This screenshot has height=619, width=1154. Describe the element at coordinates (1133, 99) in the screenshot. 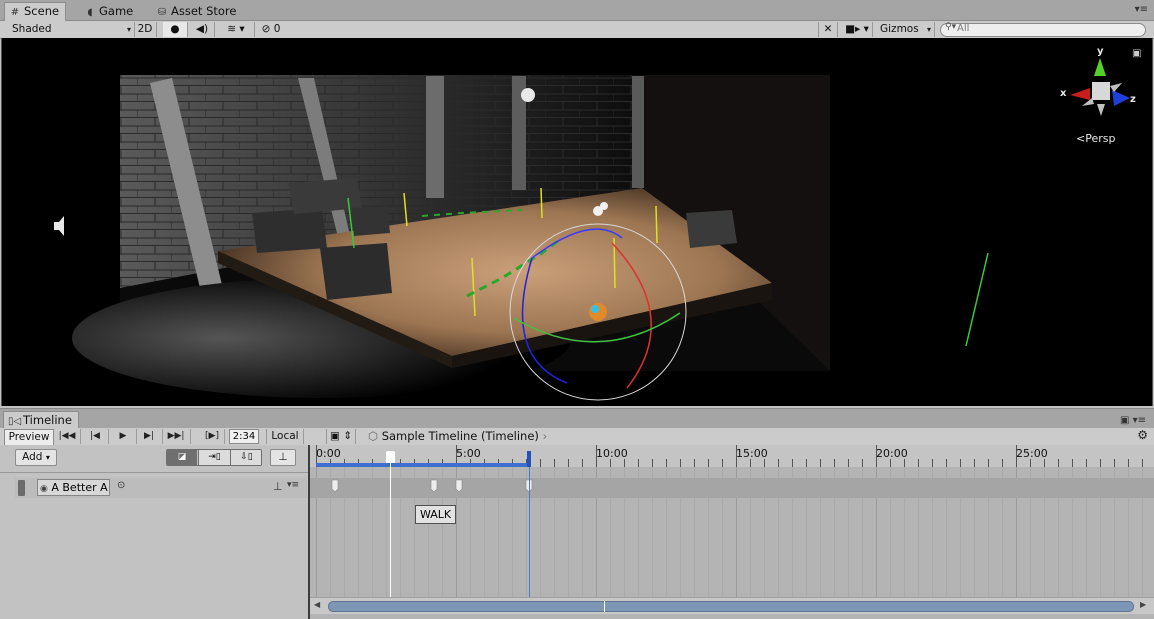

I see `axis-z-label: z` at that location.